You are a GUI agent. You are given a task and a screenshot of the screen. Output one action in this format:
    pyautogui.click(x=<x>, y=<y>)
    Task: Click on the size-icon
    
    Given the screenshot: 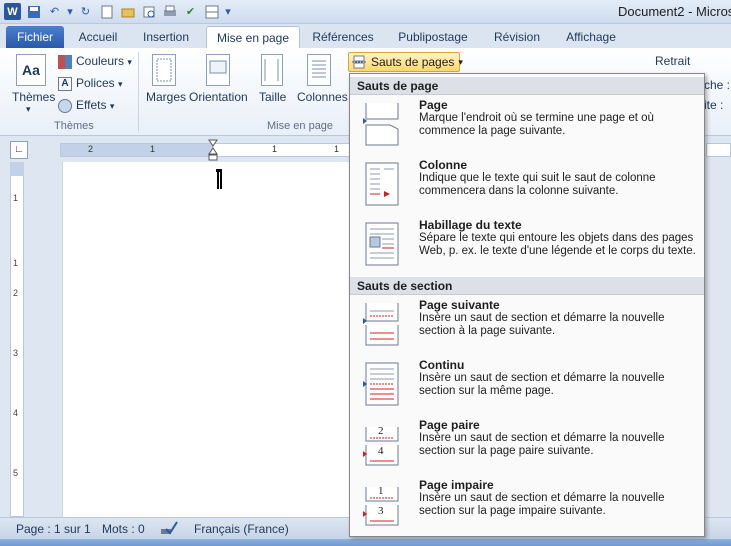 What is the action you would take?
    pyautogui.click(x=272, y=70)
    